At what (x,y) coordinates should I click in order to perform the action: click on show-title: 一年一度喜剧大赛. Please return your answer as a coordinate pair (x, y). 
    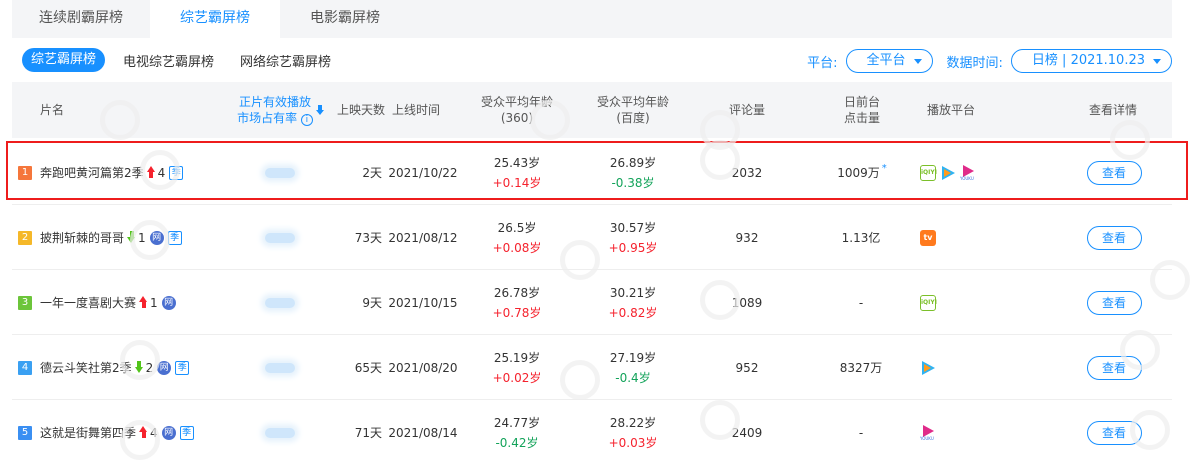
    Looking at the image, I should click on (88, 303).